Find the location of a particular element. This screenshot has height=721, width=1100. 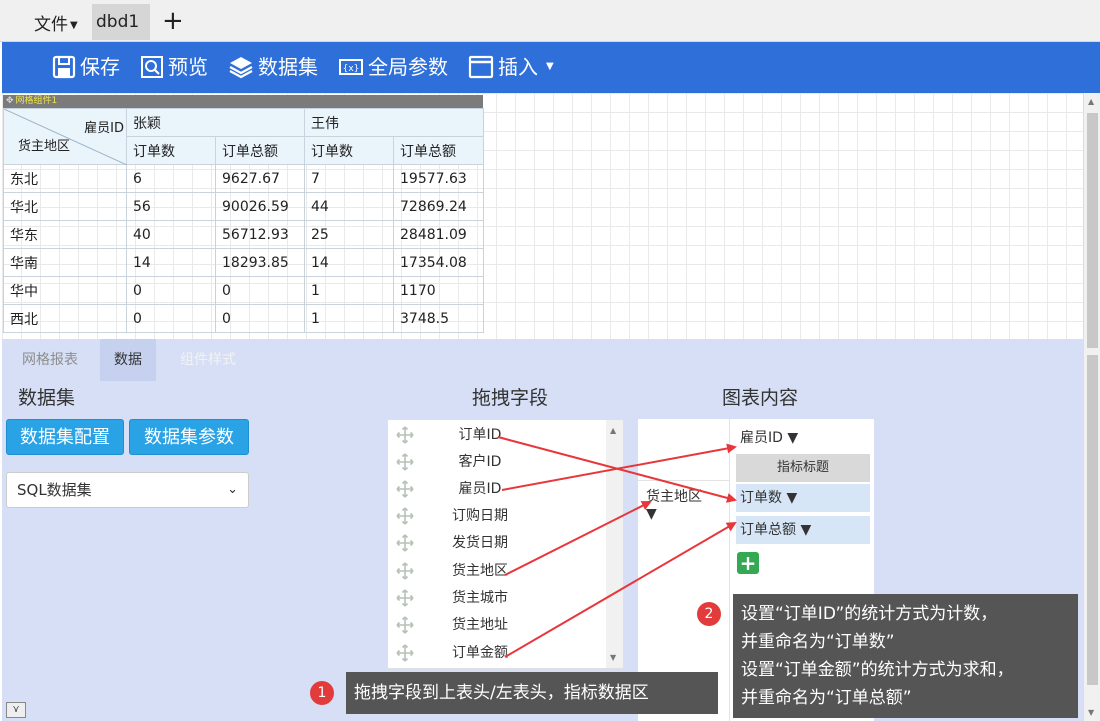

table-cell: 19577.63 is located at coordinates (438, 178).